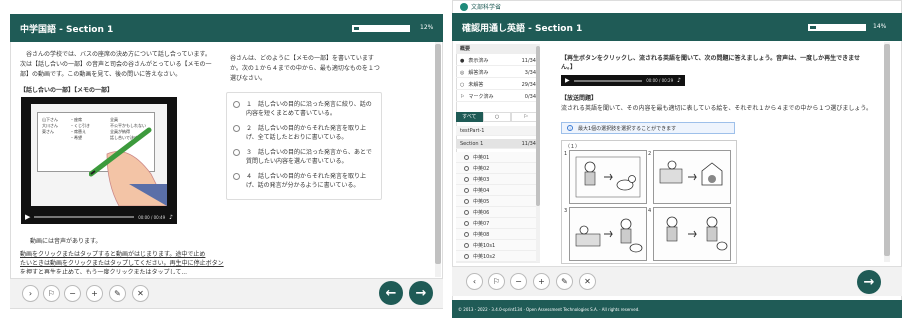  Describe the element at coordinates (498, 212) in the screenshot. I see `question-item: 中英06` at that location.